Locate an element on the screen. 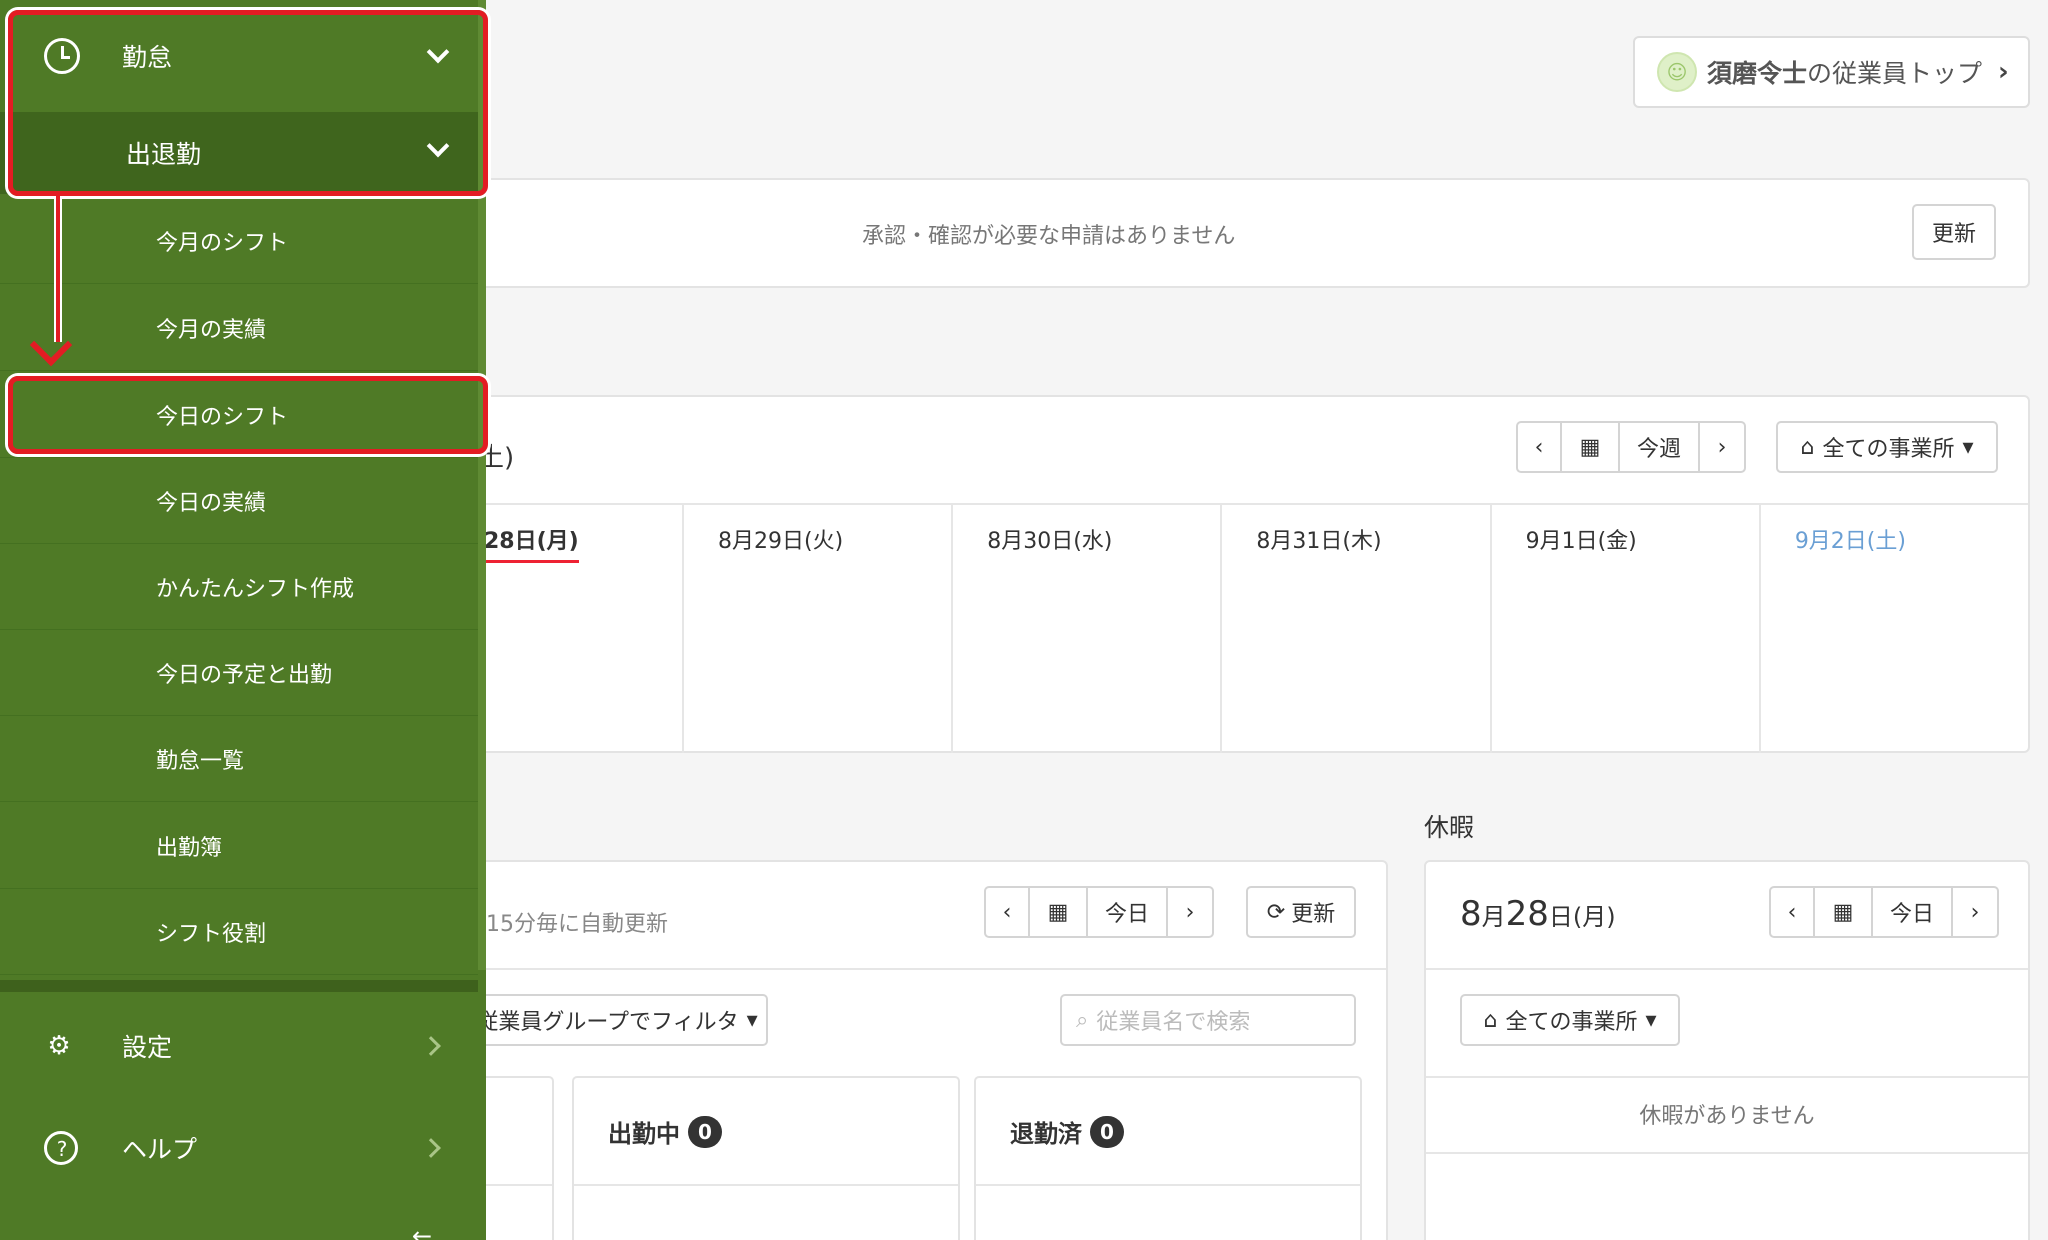 The width and height of the screenshot is (2048, 1240). day-column: 9月2日(土) is located at coordinates (1894, 629).